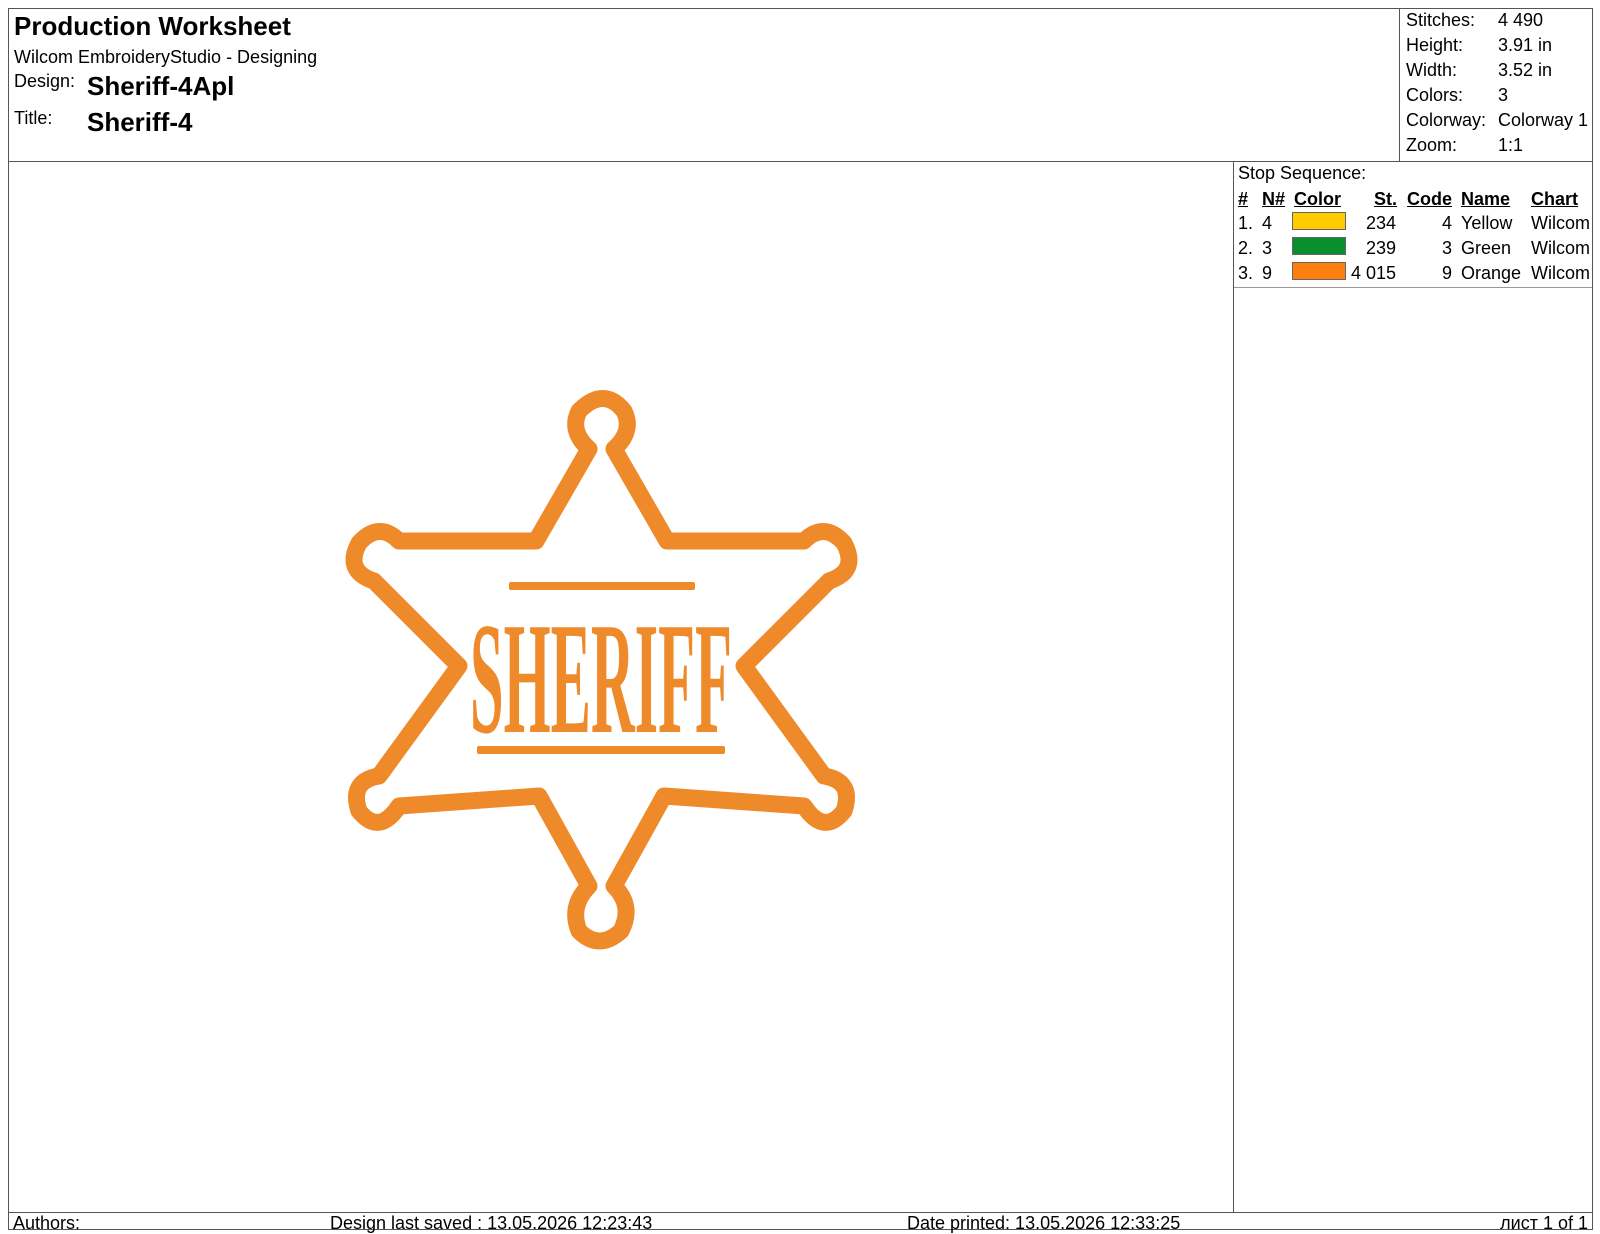 This screenshot has width=1600, height=1234. I want to click on col-header-code: Code, so click(1429, 199).